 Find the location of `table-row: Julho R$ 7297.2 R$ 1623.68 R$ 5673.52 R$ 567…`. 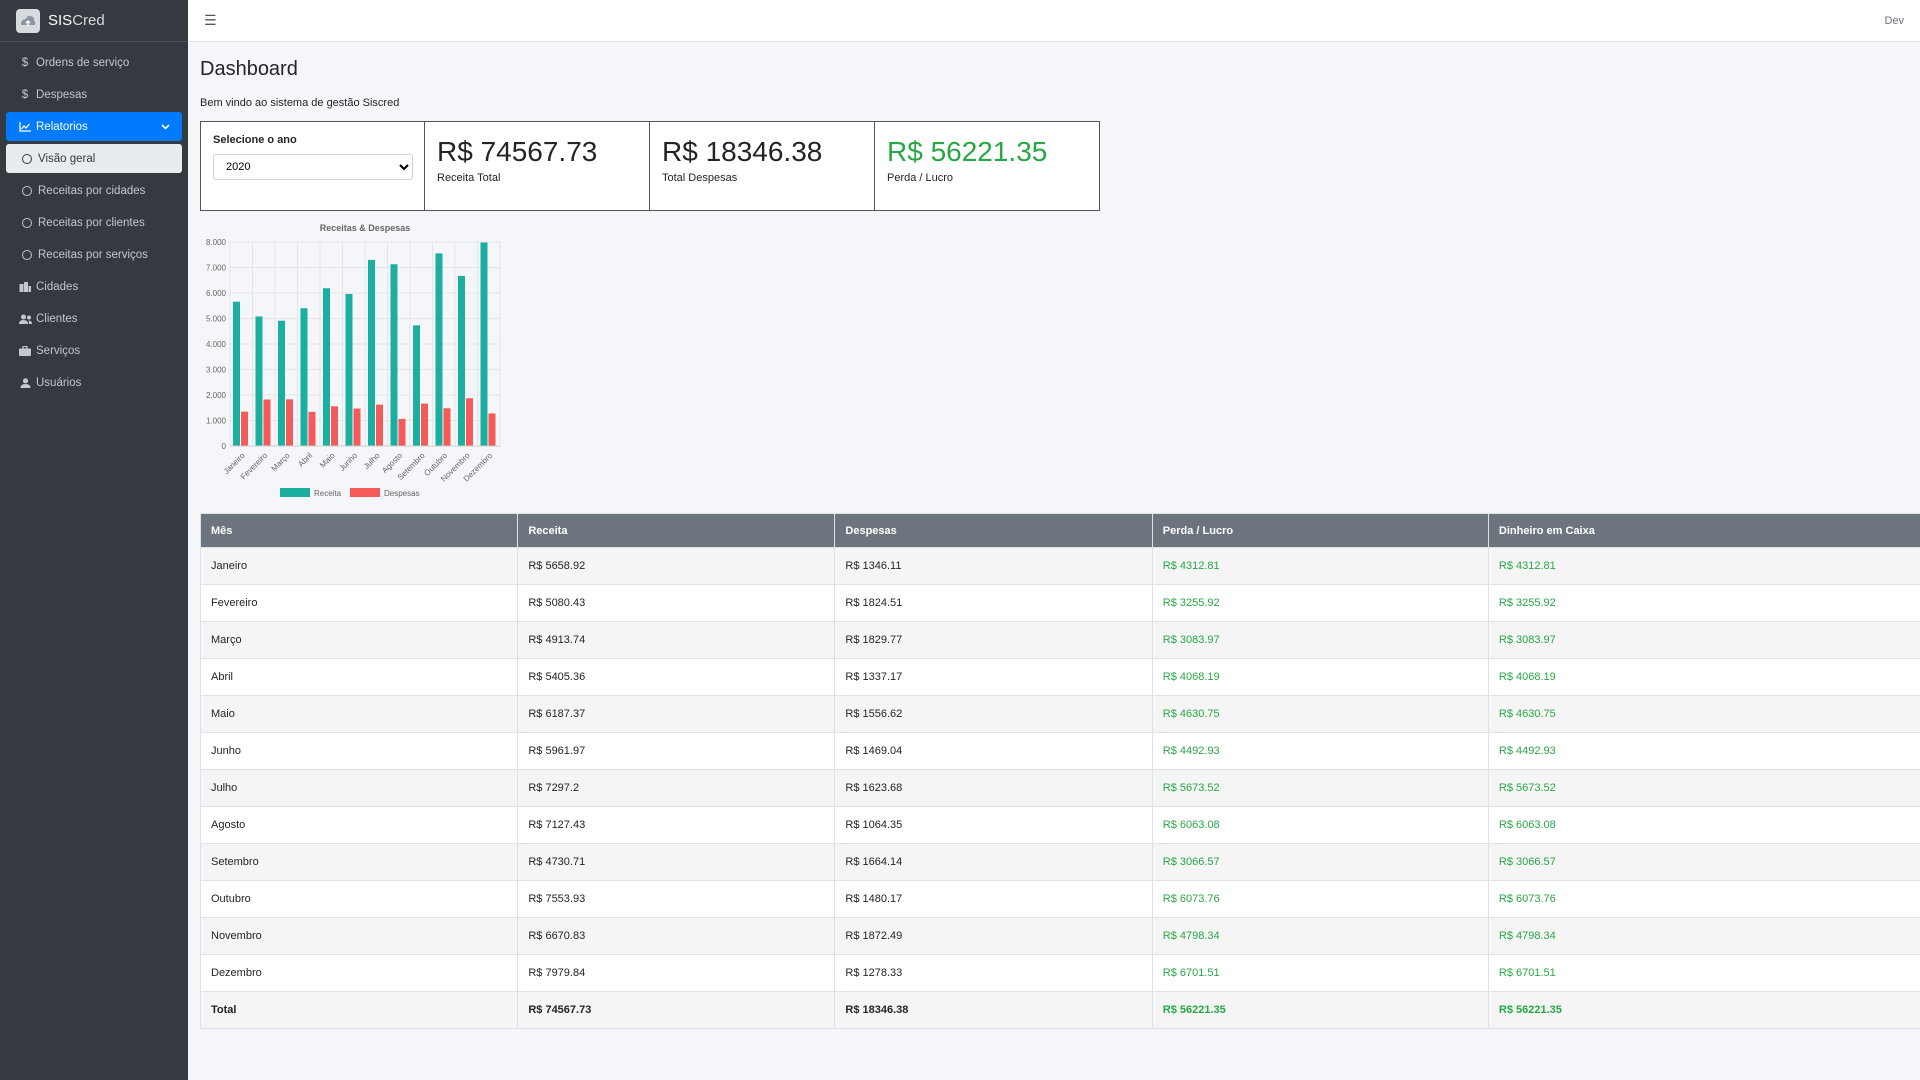

table-row: Julho R$ 7297.2 R$ 1623.68 R$ 5673.52 R$ 567… is located at coordinates (1059, 788).